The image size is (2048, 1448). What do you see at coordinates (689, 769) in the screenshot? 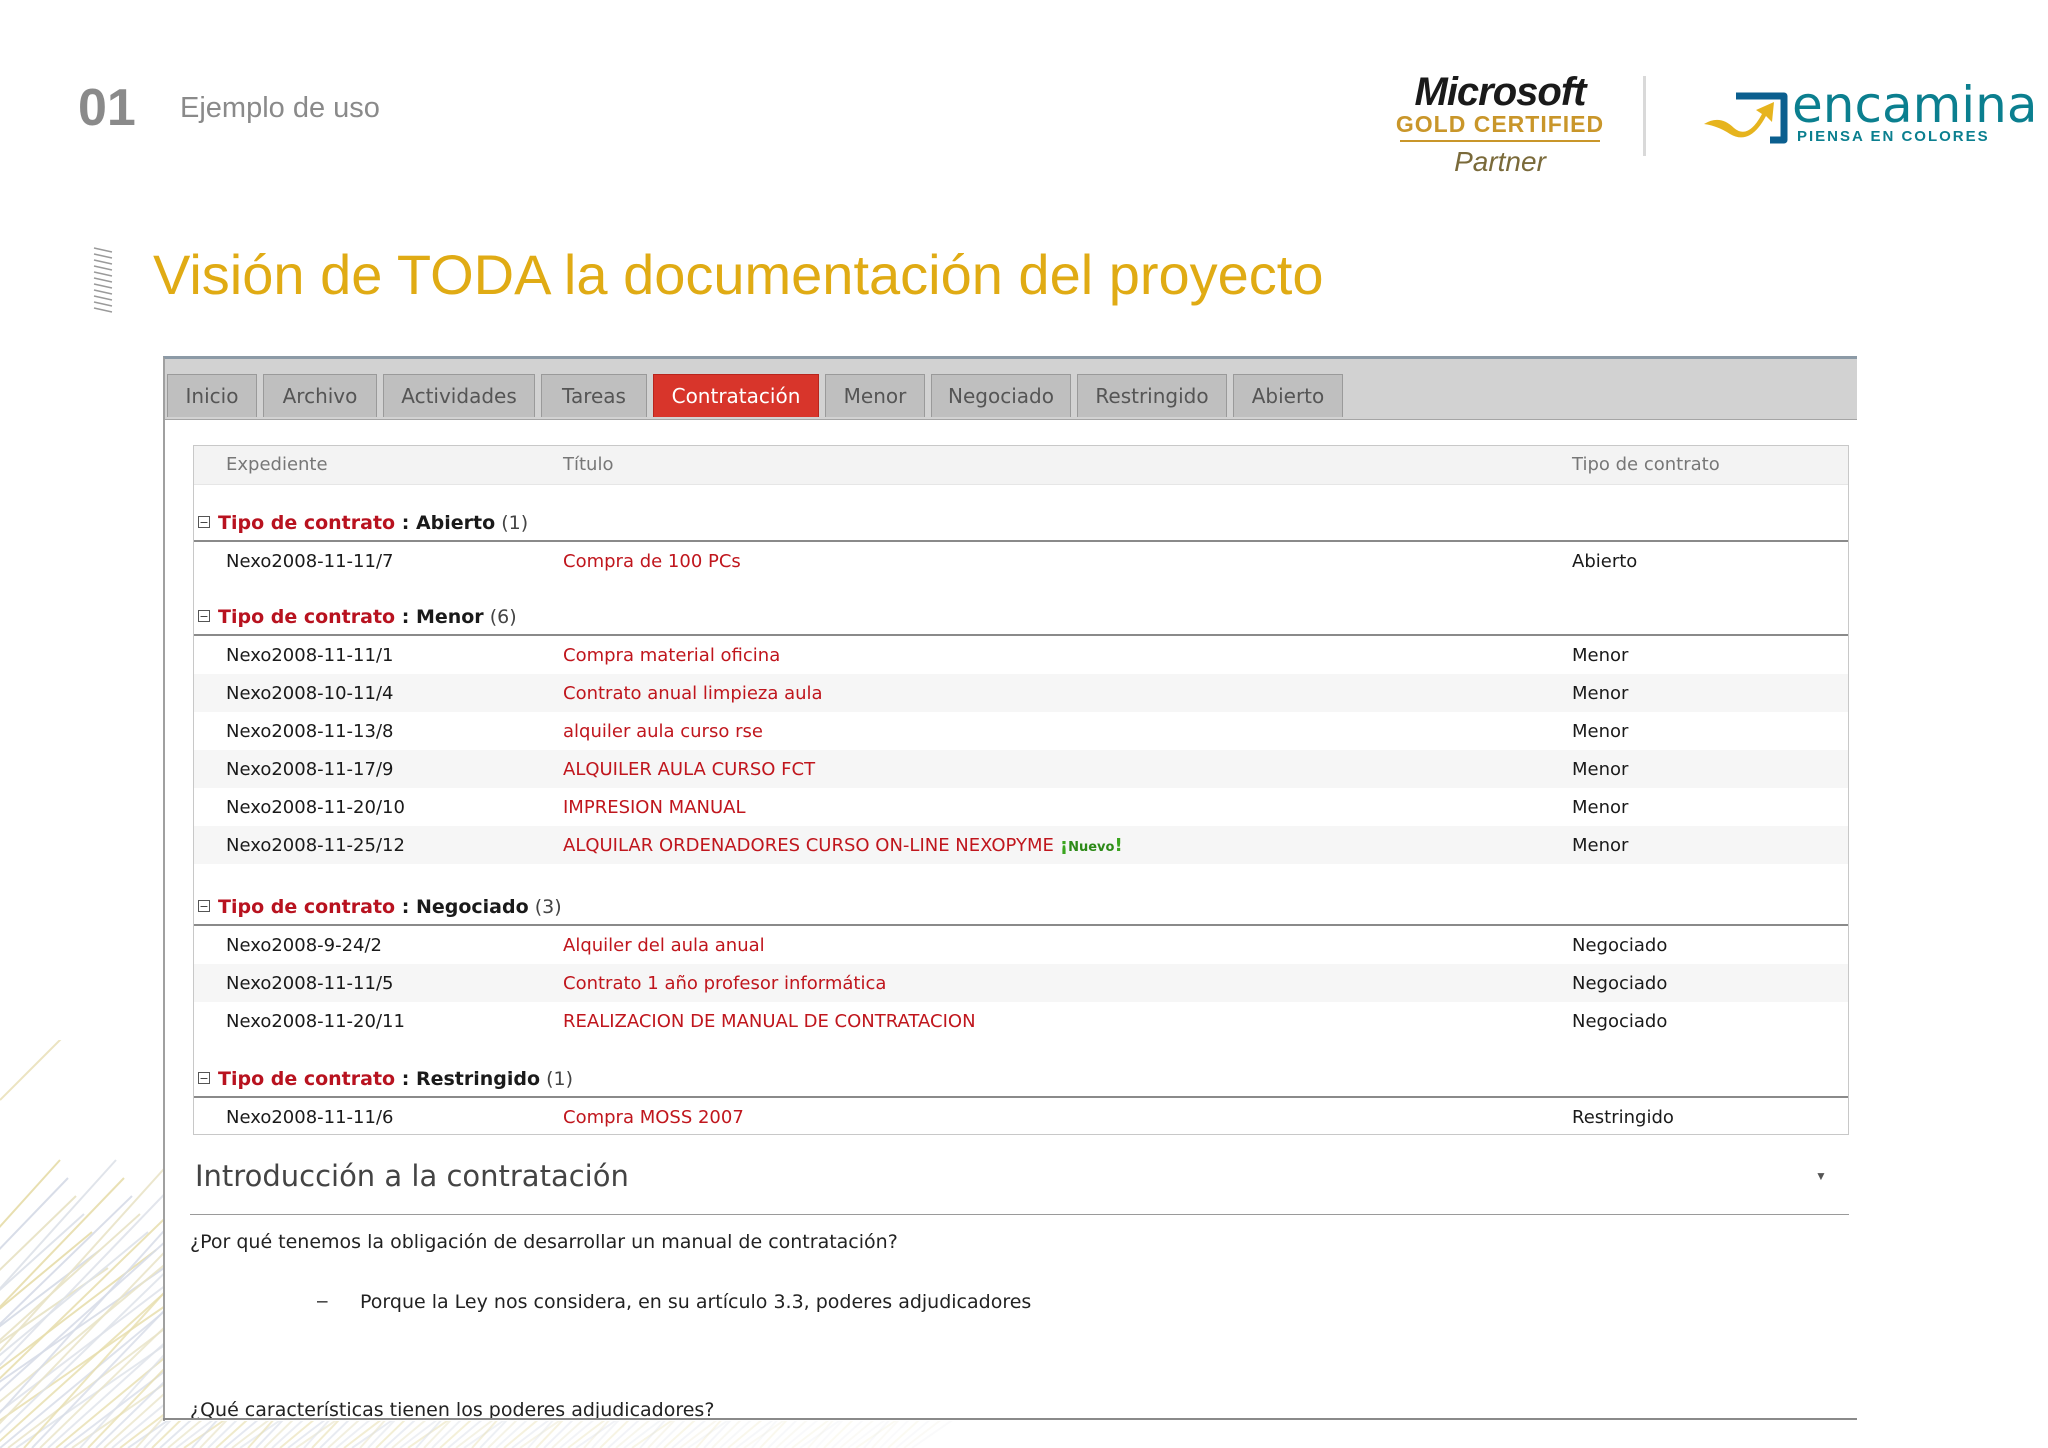
I see `titulo-link: ALQUILER AULA CURSO FCT` at bounding box center [689, 769].